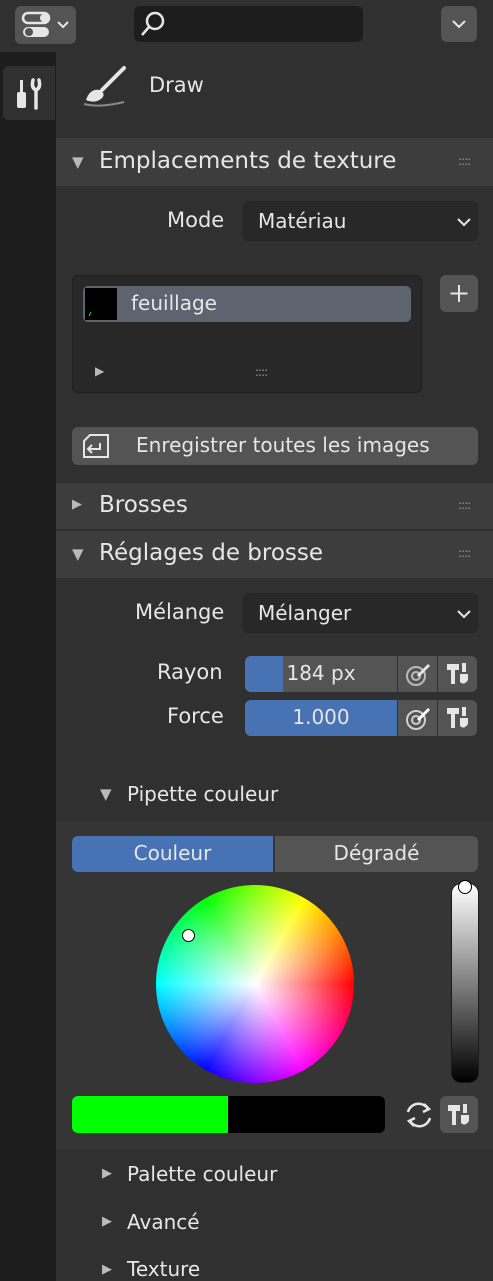 This screenshot has width=493, height=1281. What do you see at coordinates (28, 666) in the screenshot?
I see `tool-tab-column` at bounding box center [28, 666].